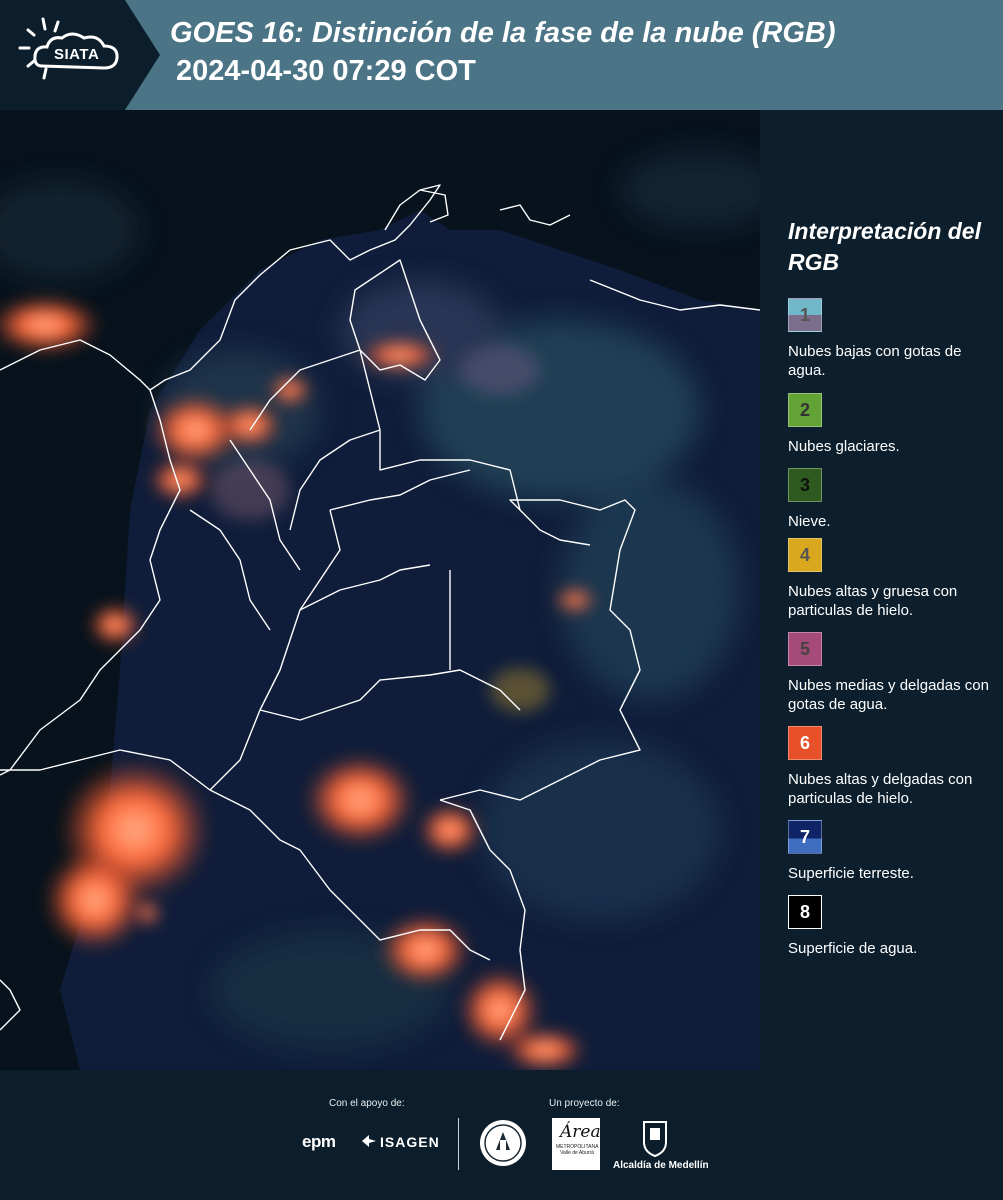 The image size is (1003, 1200). I want to click on legend-number-5: 5, so click(804, 648).